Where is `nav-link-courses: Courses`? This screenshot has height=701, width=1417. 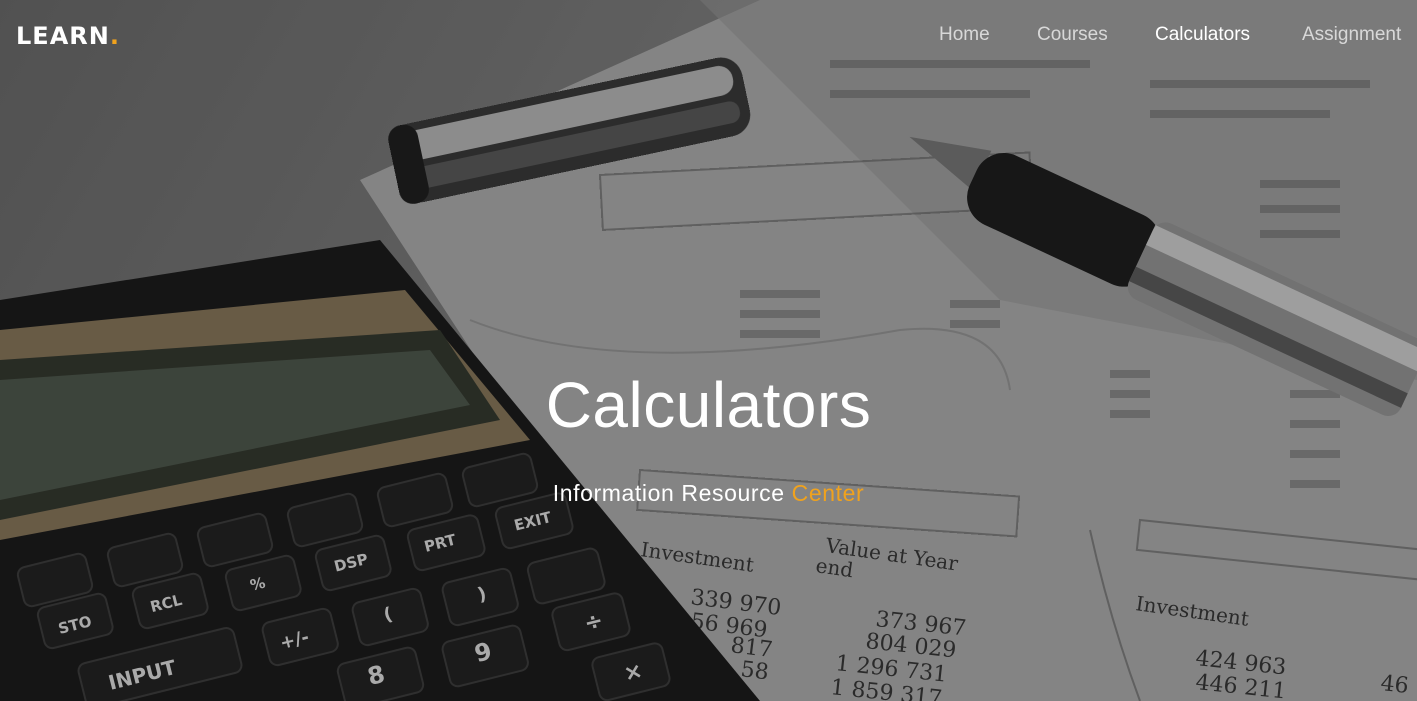 nav-link-courses: Courses is located at coordinates (1072, 35).